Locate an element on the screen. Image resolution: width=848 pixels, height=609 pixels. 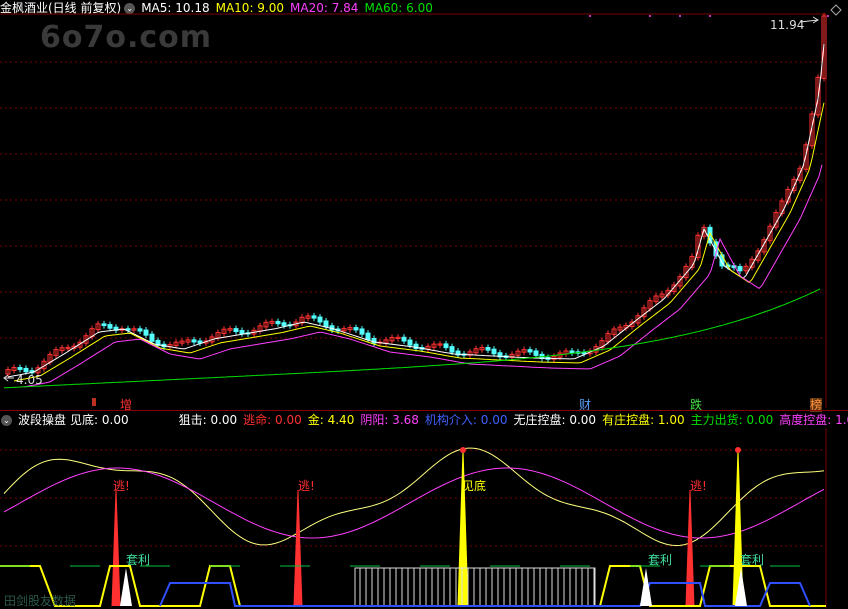
yinyang-value: 阴阳: 3.68 is located at coordinates (389, 420).